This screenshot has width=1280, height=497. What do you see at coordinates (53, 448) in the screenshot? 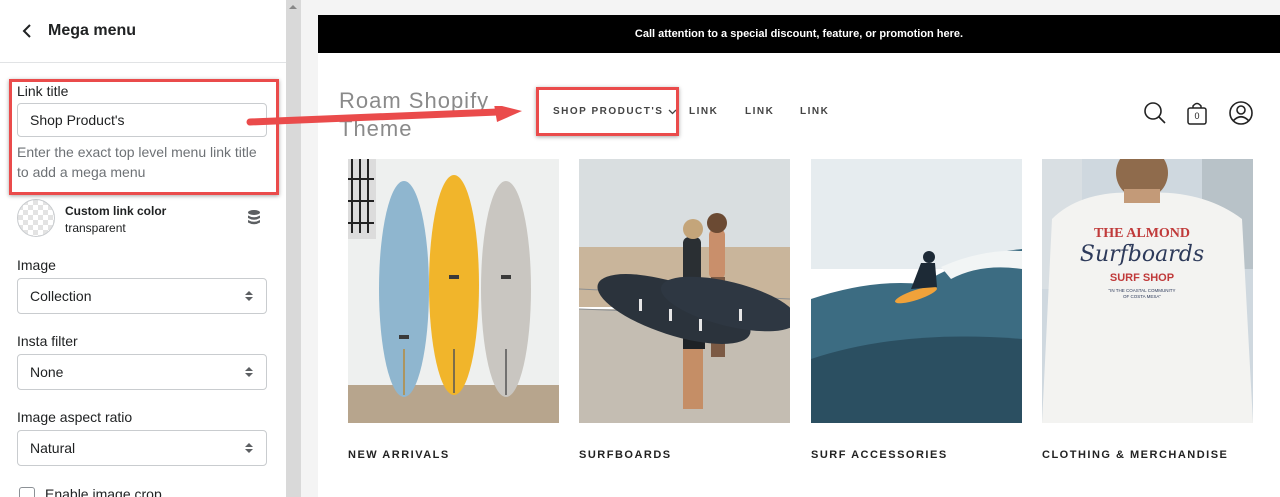
I see `aspect-ratio-value: Natural` at bounding box center [53, 448].